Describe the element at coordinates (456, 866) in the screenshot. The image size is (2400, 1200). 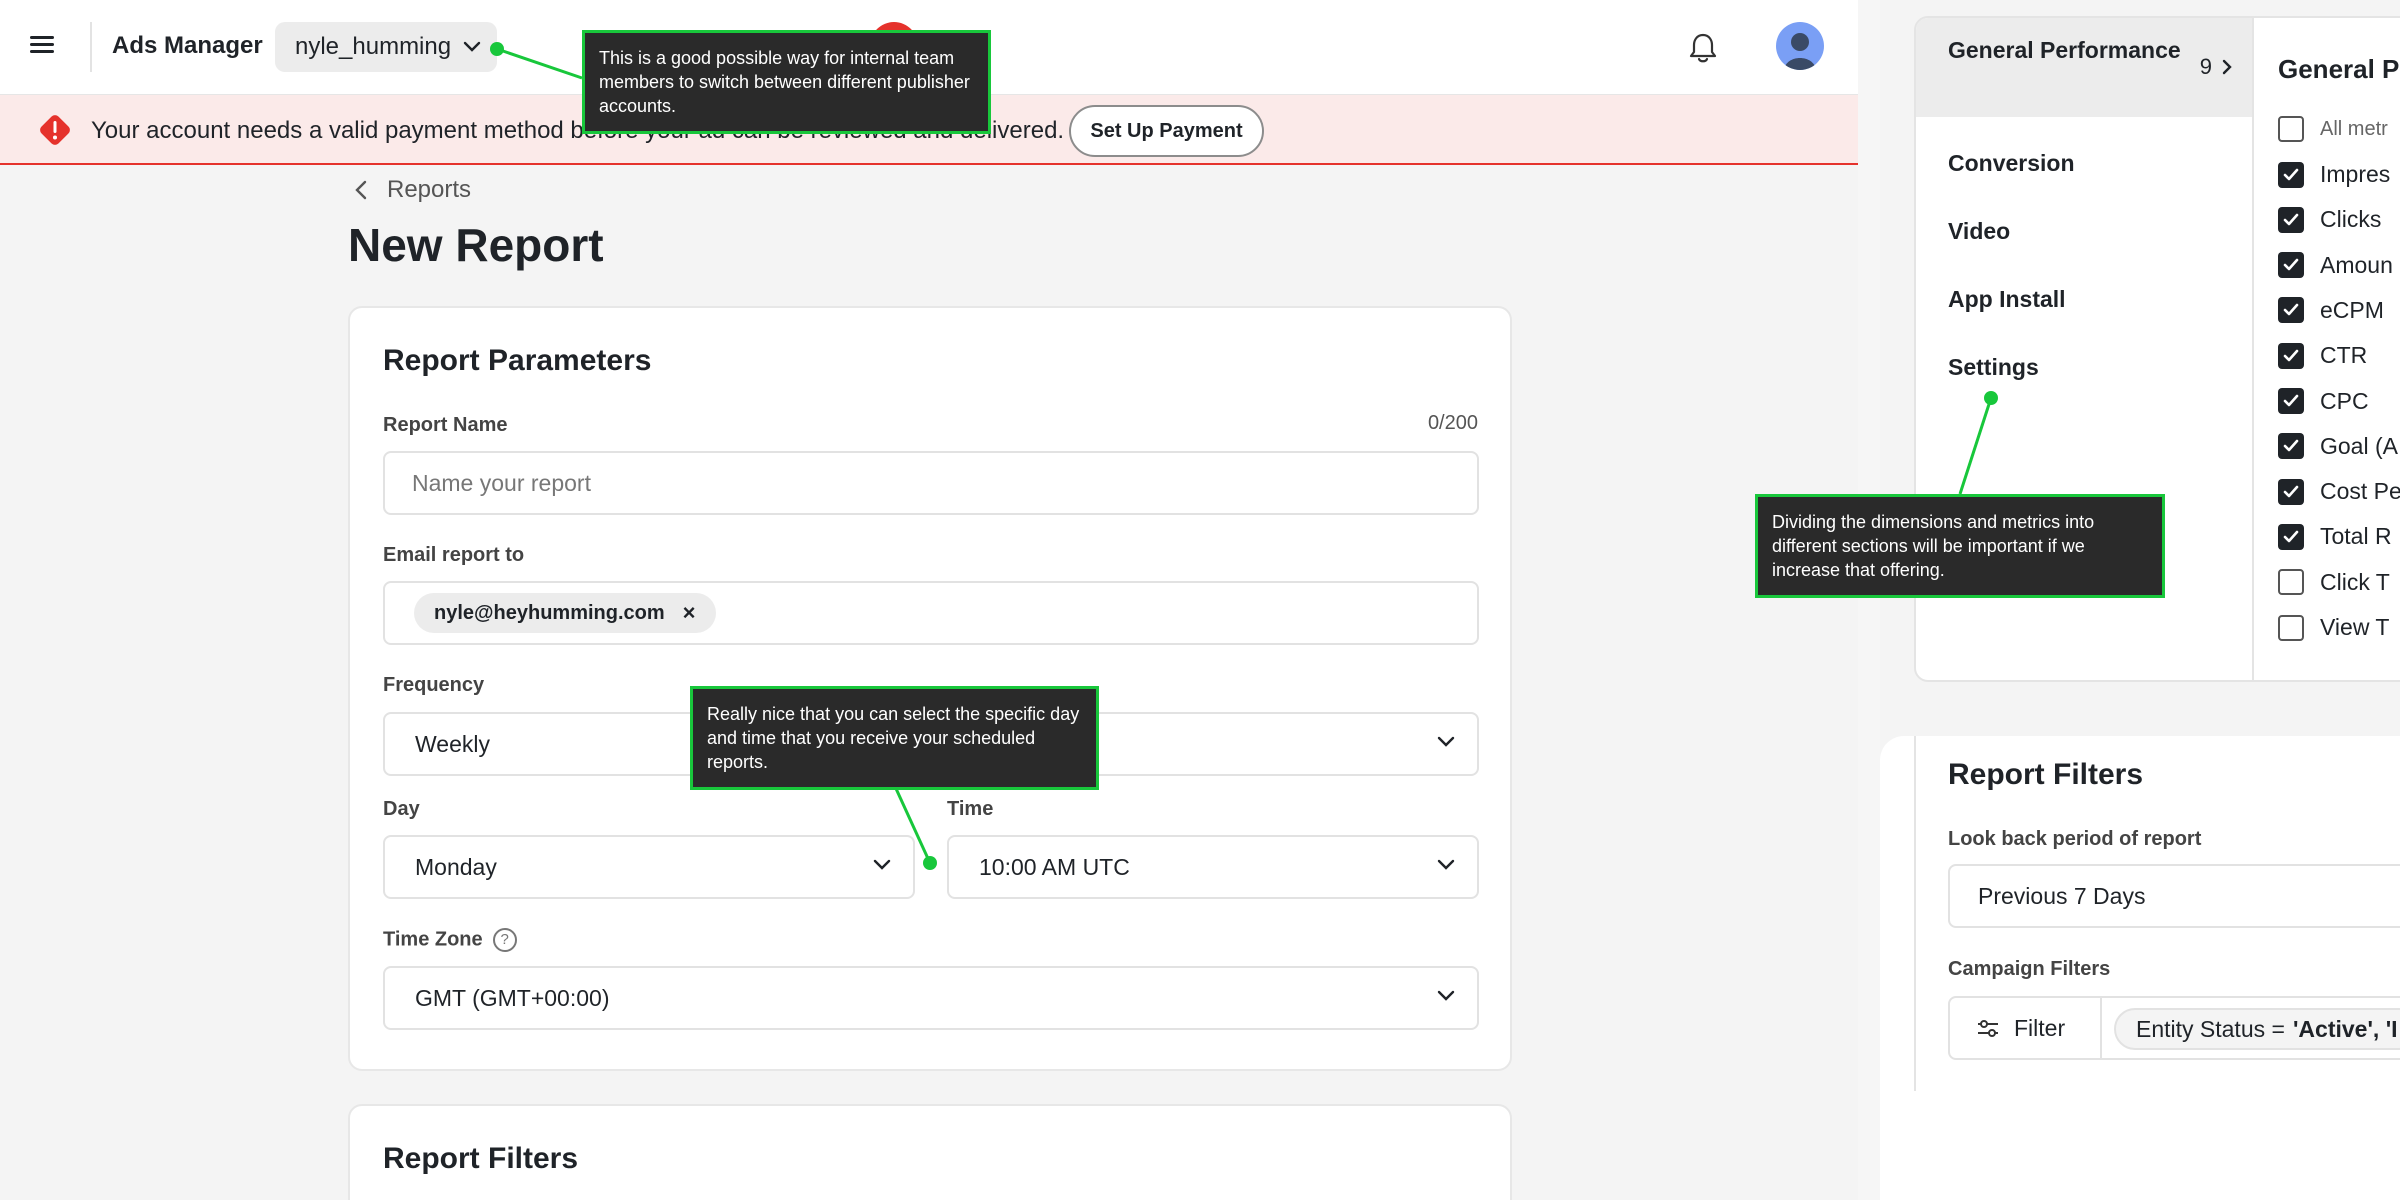
I see `day-value: Monday` at that location.